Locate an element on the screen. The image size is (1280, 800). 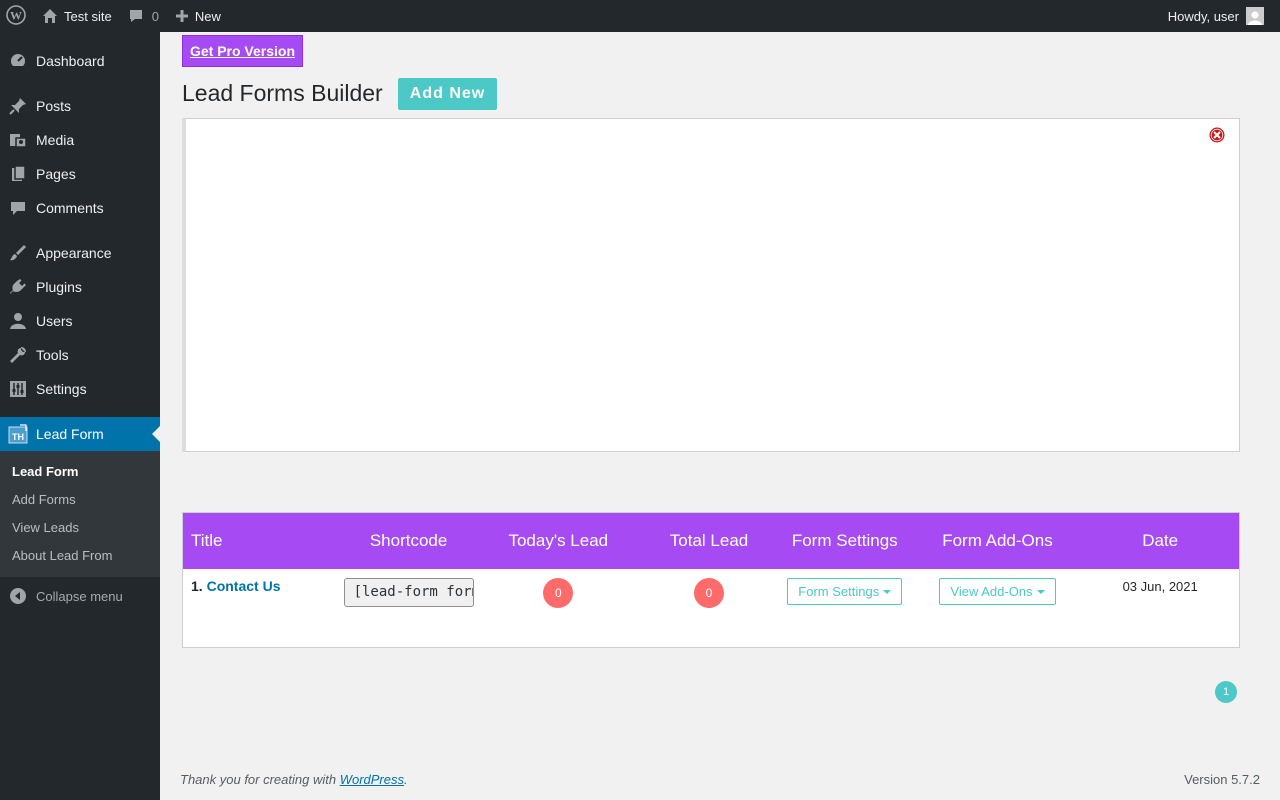
footer-thanks: Thank you for creating with WordPress. is located at coordinates (294, 779).